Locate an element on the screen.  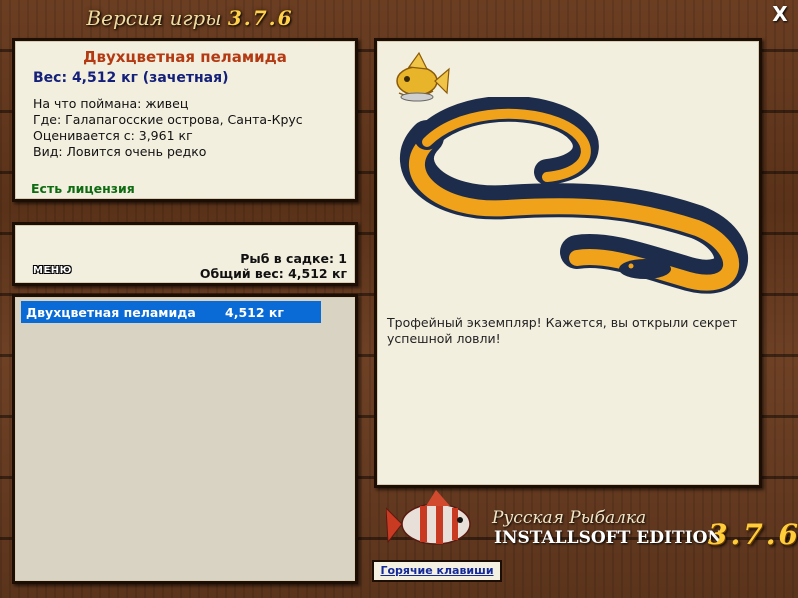
brand-line-2: INSTALLSOFT EDITION is located at coordinates (608, 538).